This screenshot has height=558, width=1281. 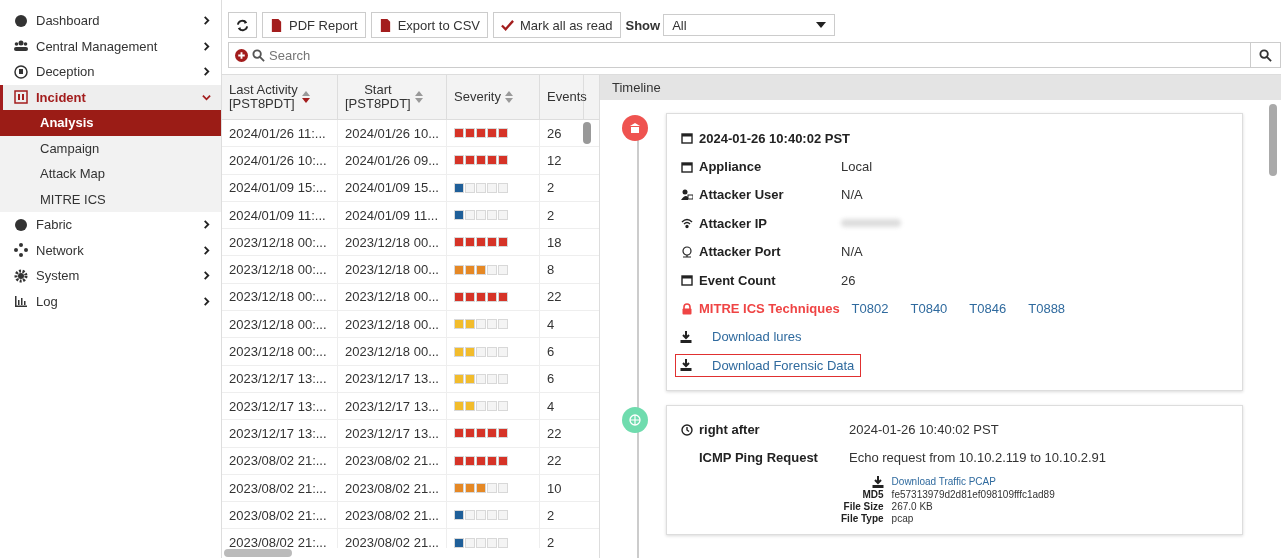 I want to click on sidebar-item: Central Management, so click(x=110, y=46).